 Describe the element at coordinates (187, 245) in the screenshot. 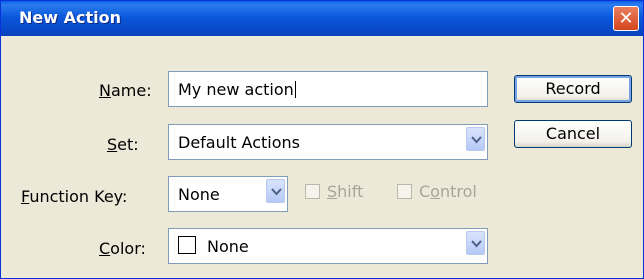

I see `color-swatch` at that location.